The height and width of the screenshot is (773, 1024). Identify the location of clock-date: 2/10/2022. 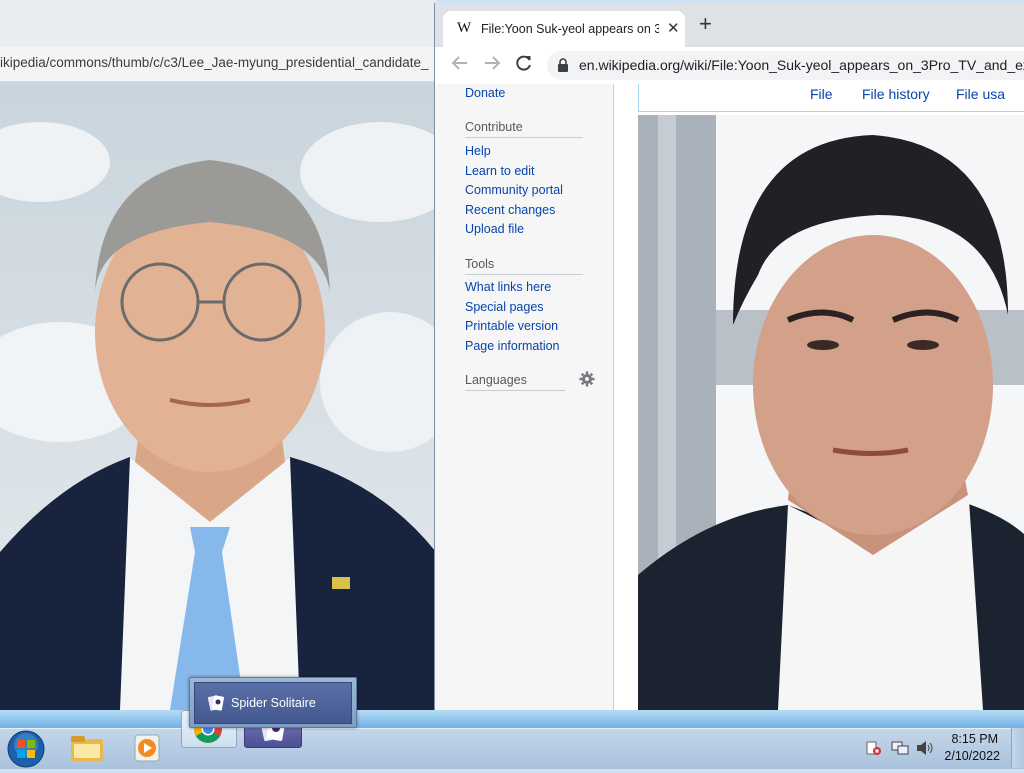
(972, 756).